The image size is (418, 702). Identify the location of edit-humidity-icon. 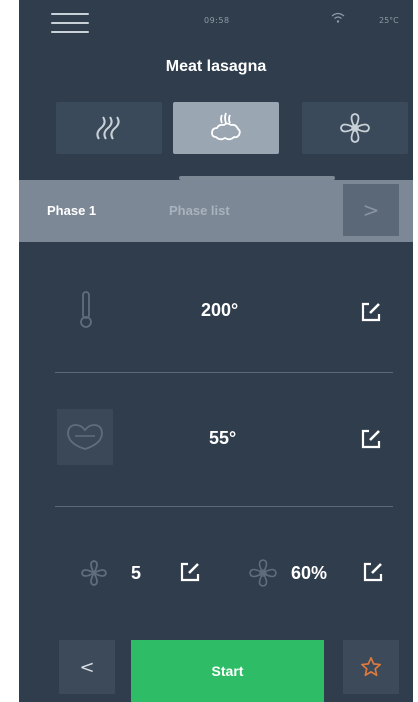
(373, 572).